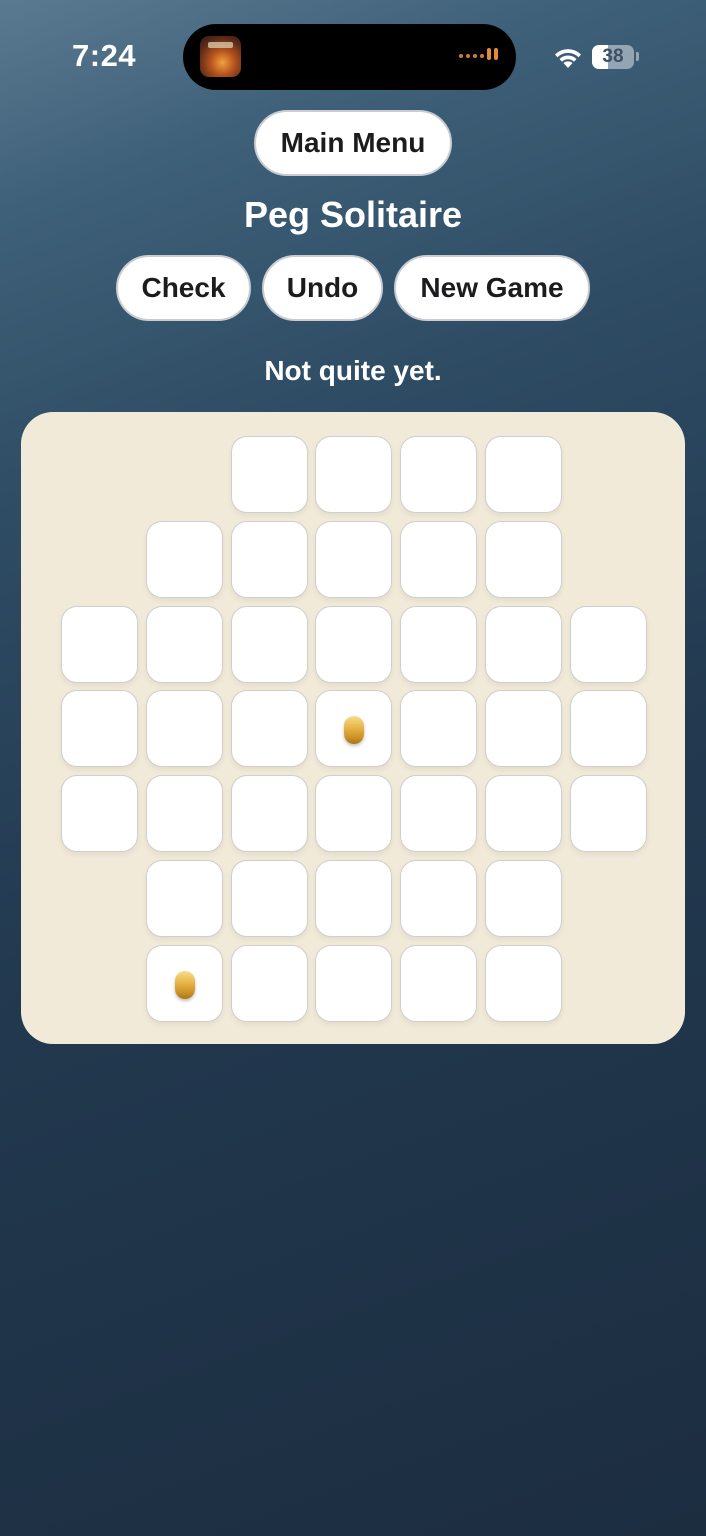 This screenshot has height=1536, width=706. What do you see at coordinates (353, 370) in the screenshot?
I see `status-message: Not quite yet.` at bounding box center [353, 370].